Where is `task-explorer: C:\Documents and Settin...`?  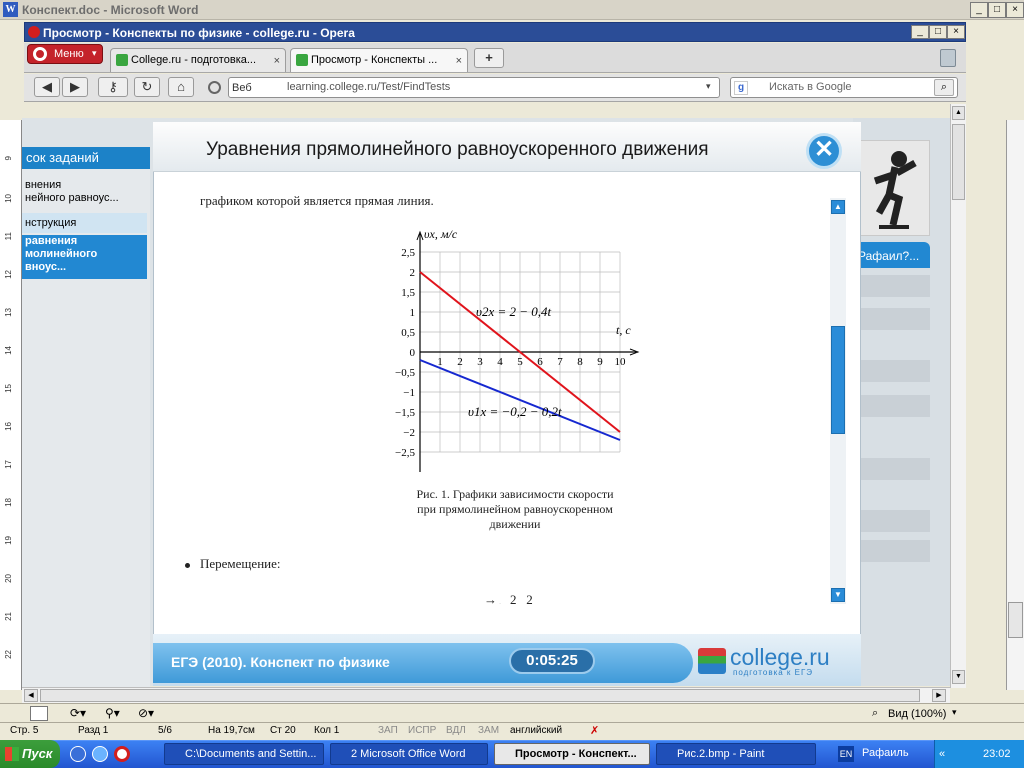
task-explorer: C:\Documents and Settin... is located at coordinates (244, 754).